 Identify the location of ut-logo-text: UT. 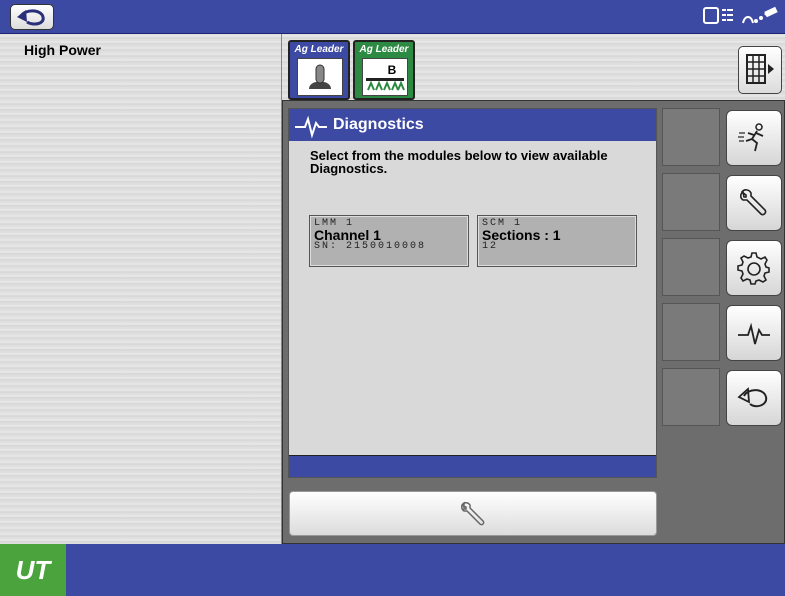
(33, 569).